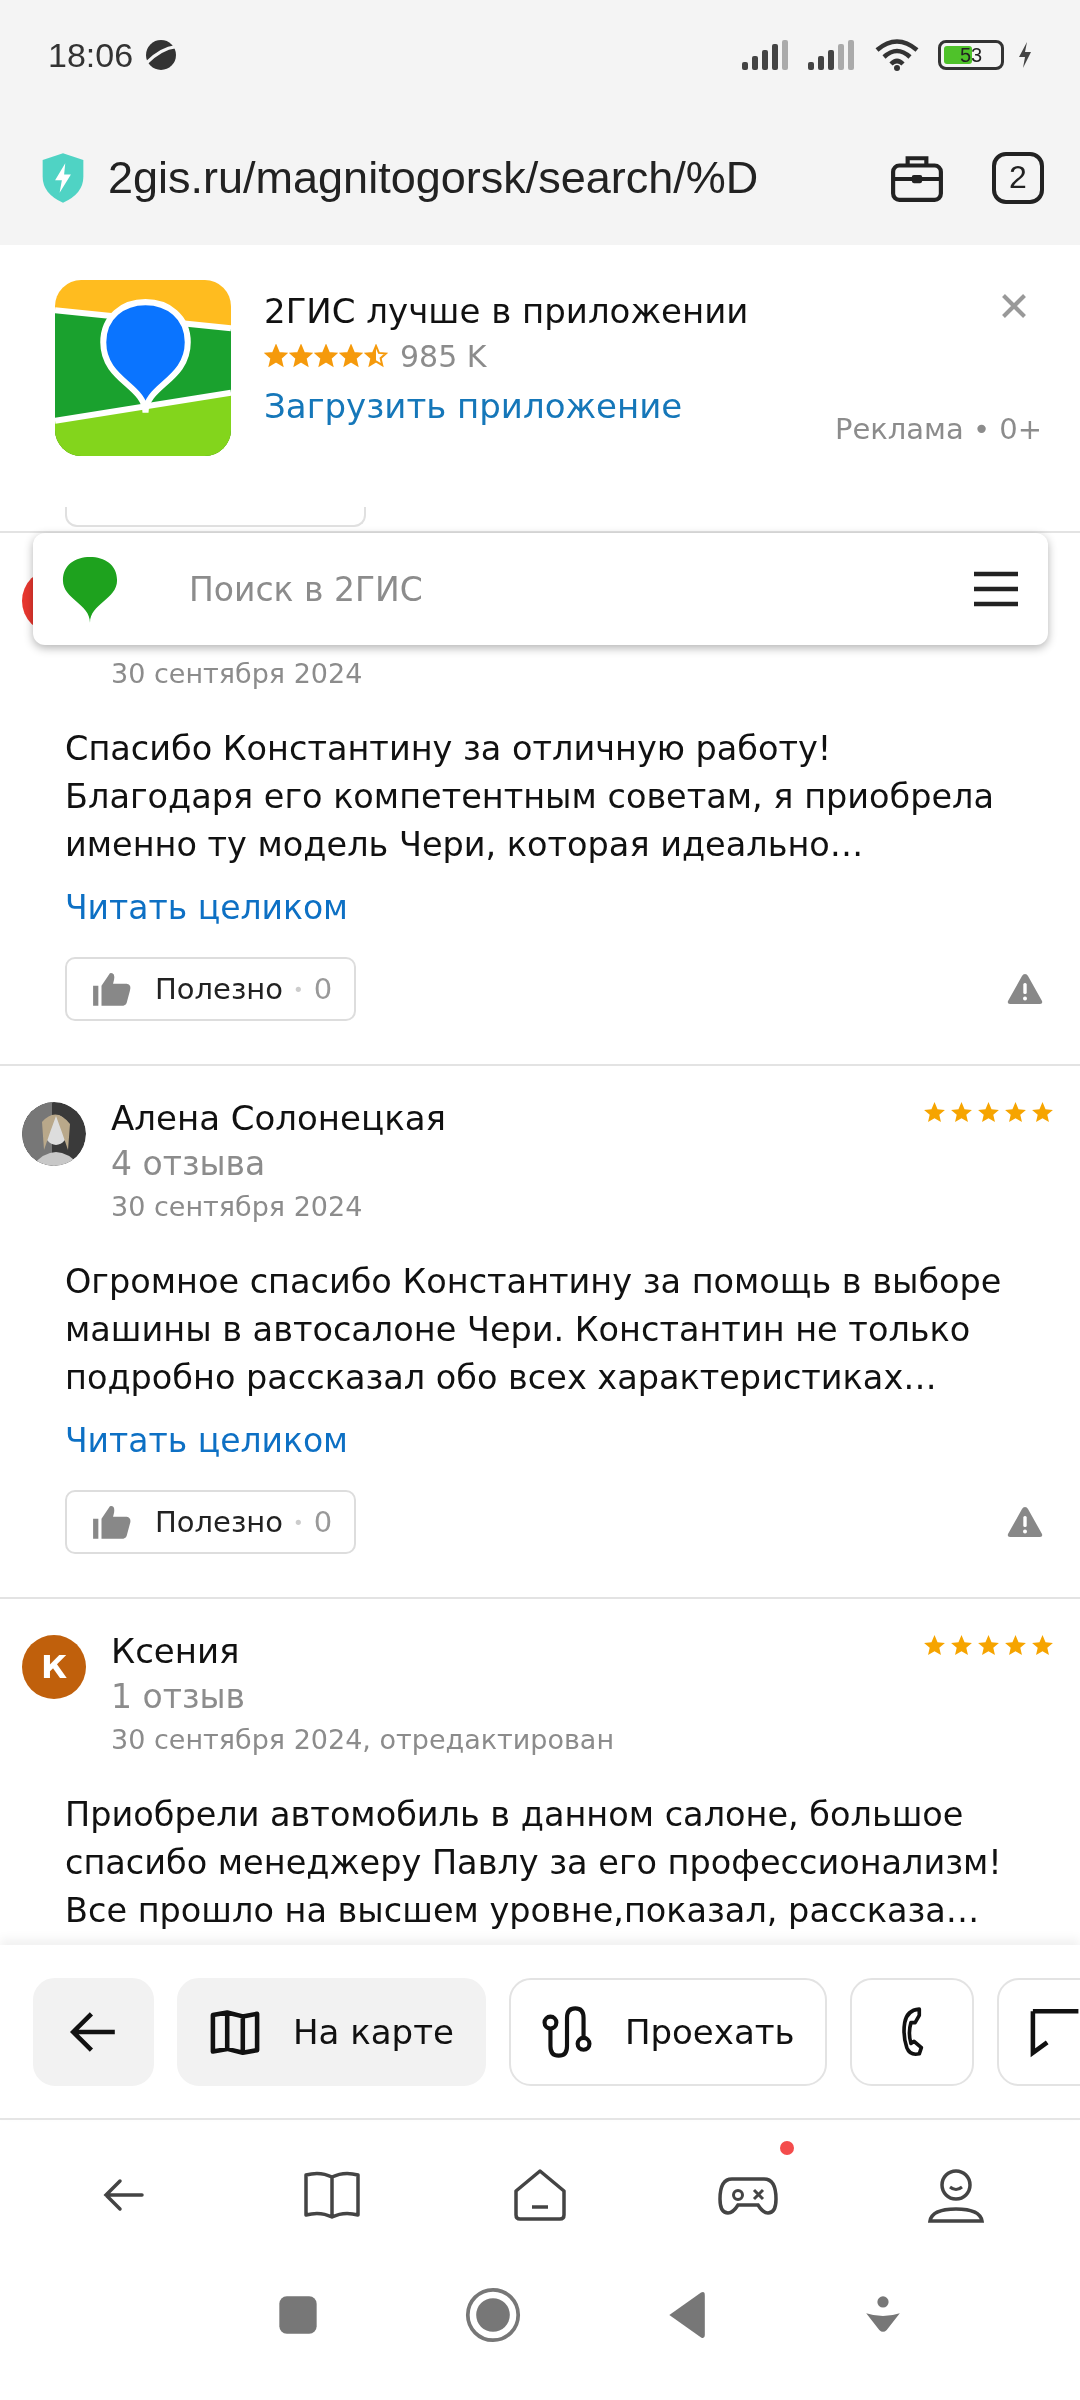 This screenshot has width=1080, height=2400. What do you see at coordinates (492, 2315) in the screenshot?
I see `home-icon` at bounding box center [492, 2315].